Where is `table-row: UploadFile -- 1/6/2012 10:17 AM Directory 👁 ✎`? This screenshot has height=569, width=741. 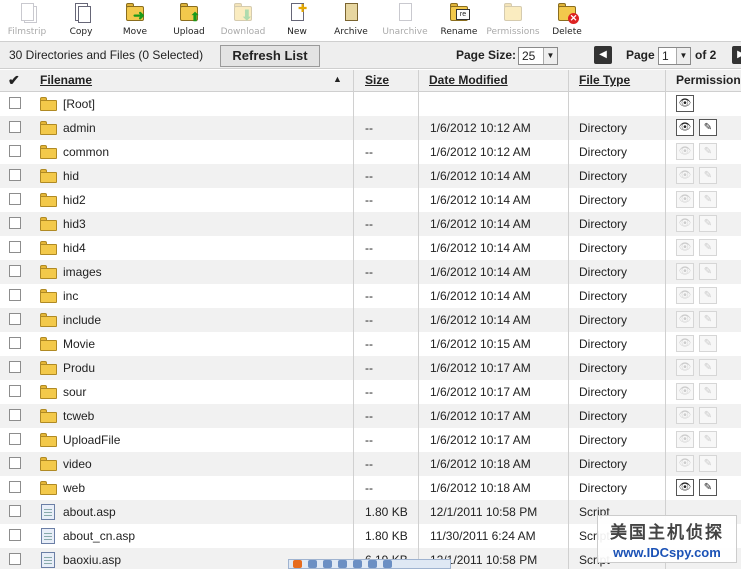 table-row: UploadFile -- 1/6/2012 10:17 AM Directory 👁 ✎ is located at coordinates (370, 440).